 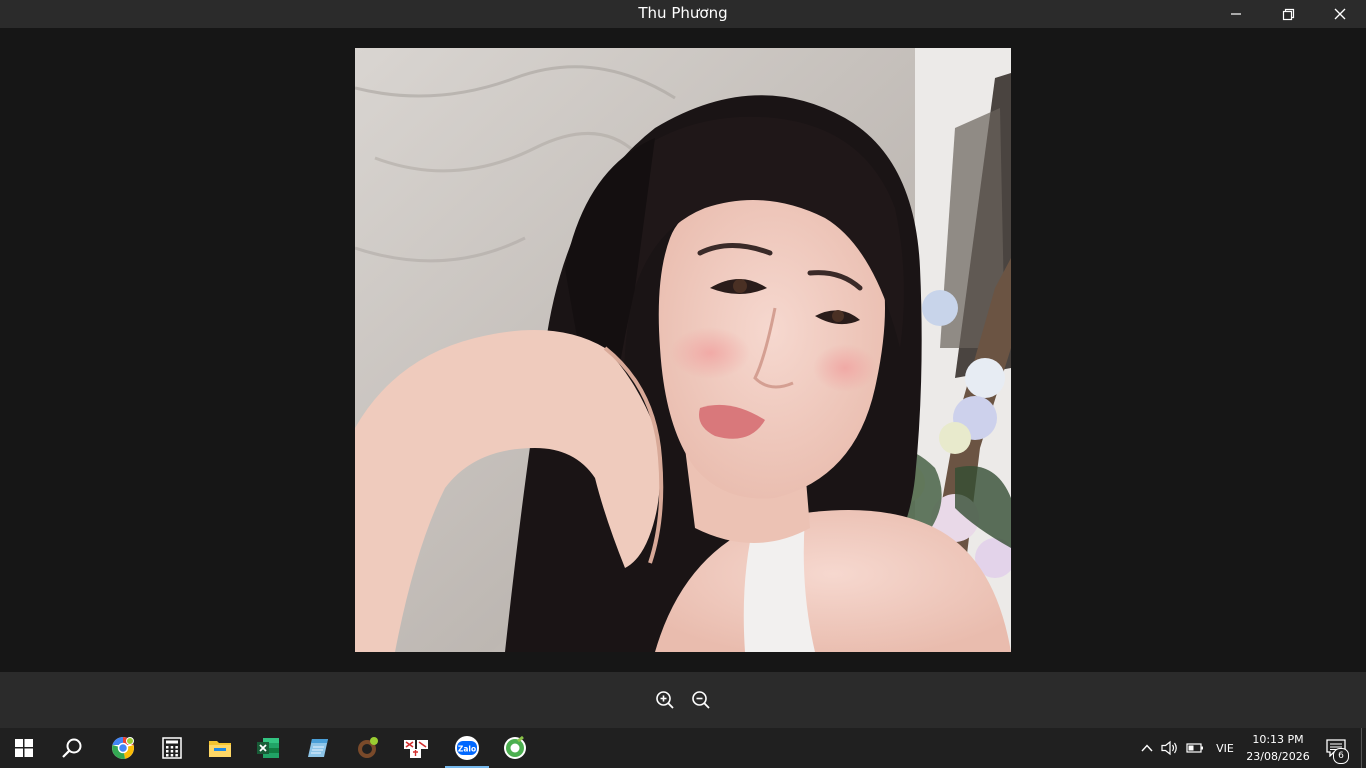 I want to click on taskbar-calculator, so click(x=172, y=748).